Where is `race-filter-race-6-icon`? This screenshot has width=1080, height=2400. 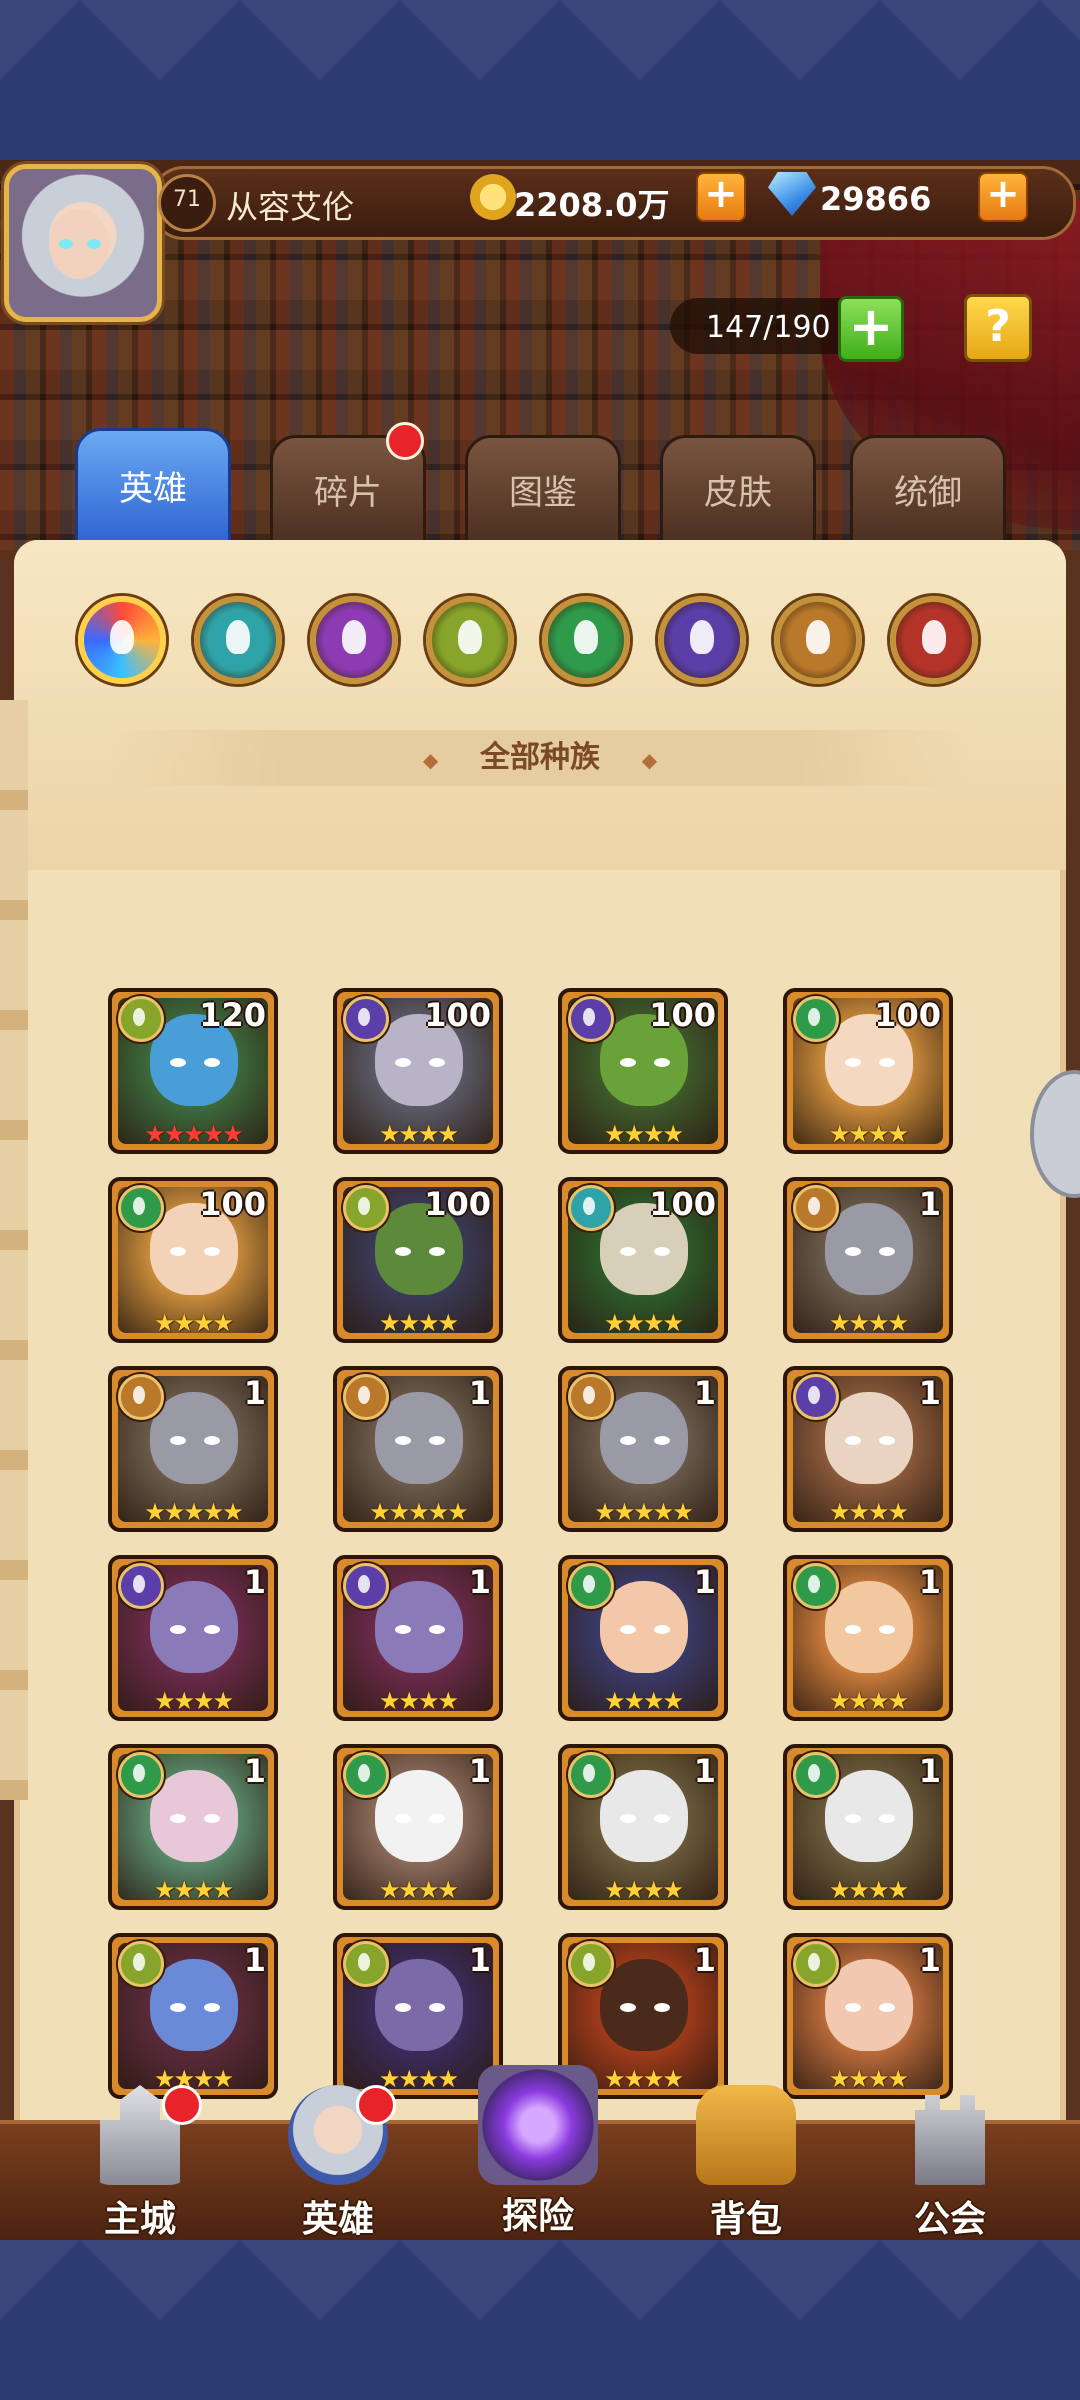
race-filter-race-6-icon is located at coordinates (818, 640).